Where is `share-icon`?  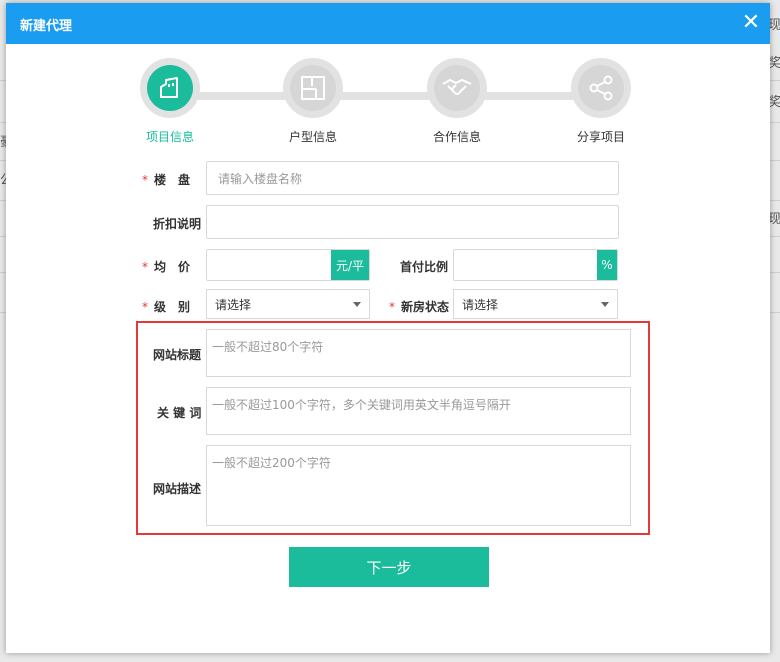
share-icon is located at coordinates (601, 88).